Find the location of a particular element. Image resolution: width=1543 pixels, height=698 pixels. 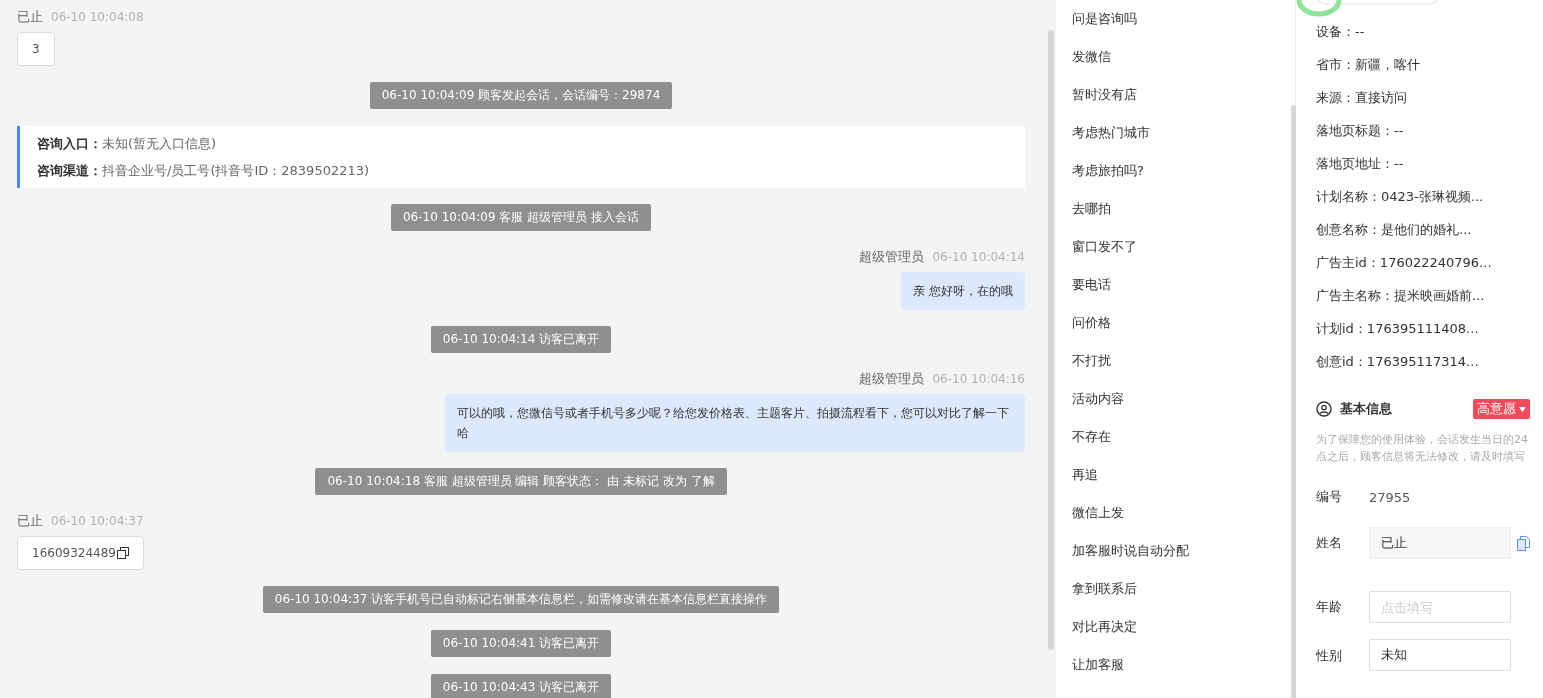

visitor-info-line: 省市：新疆，喀什 is located at coordinates (1368, 65).